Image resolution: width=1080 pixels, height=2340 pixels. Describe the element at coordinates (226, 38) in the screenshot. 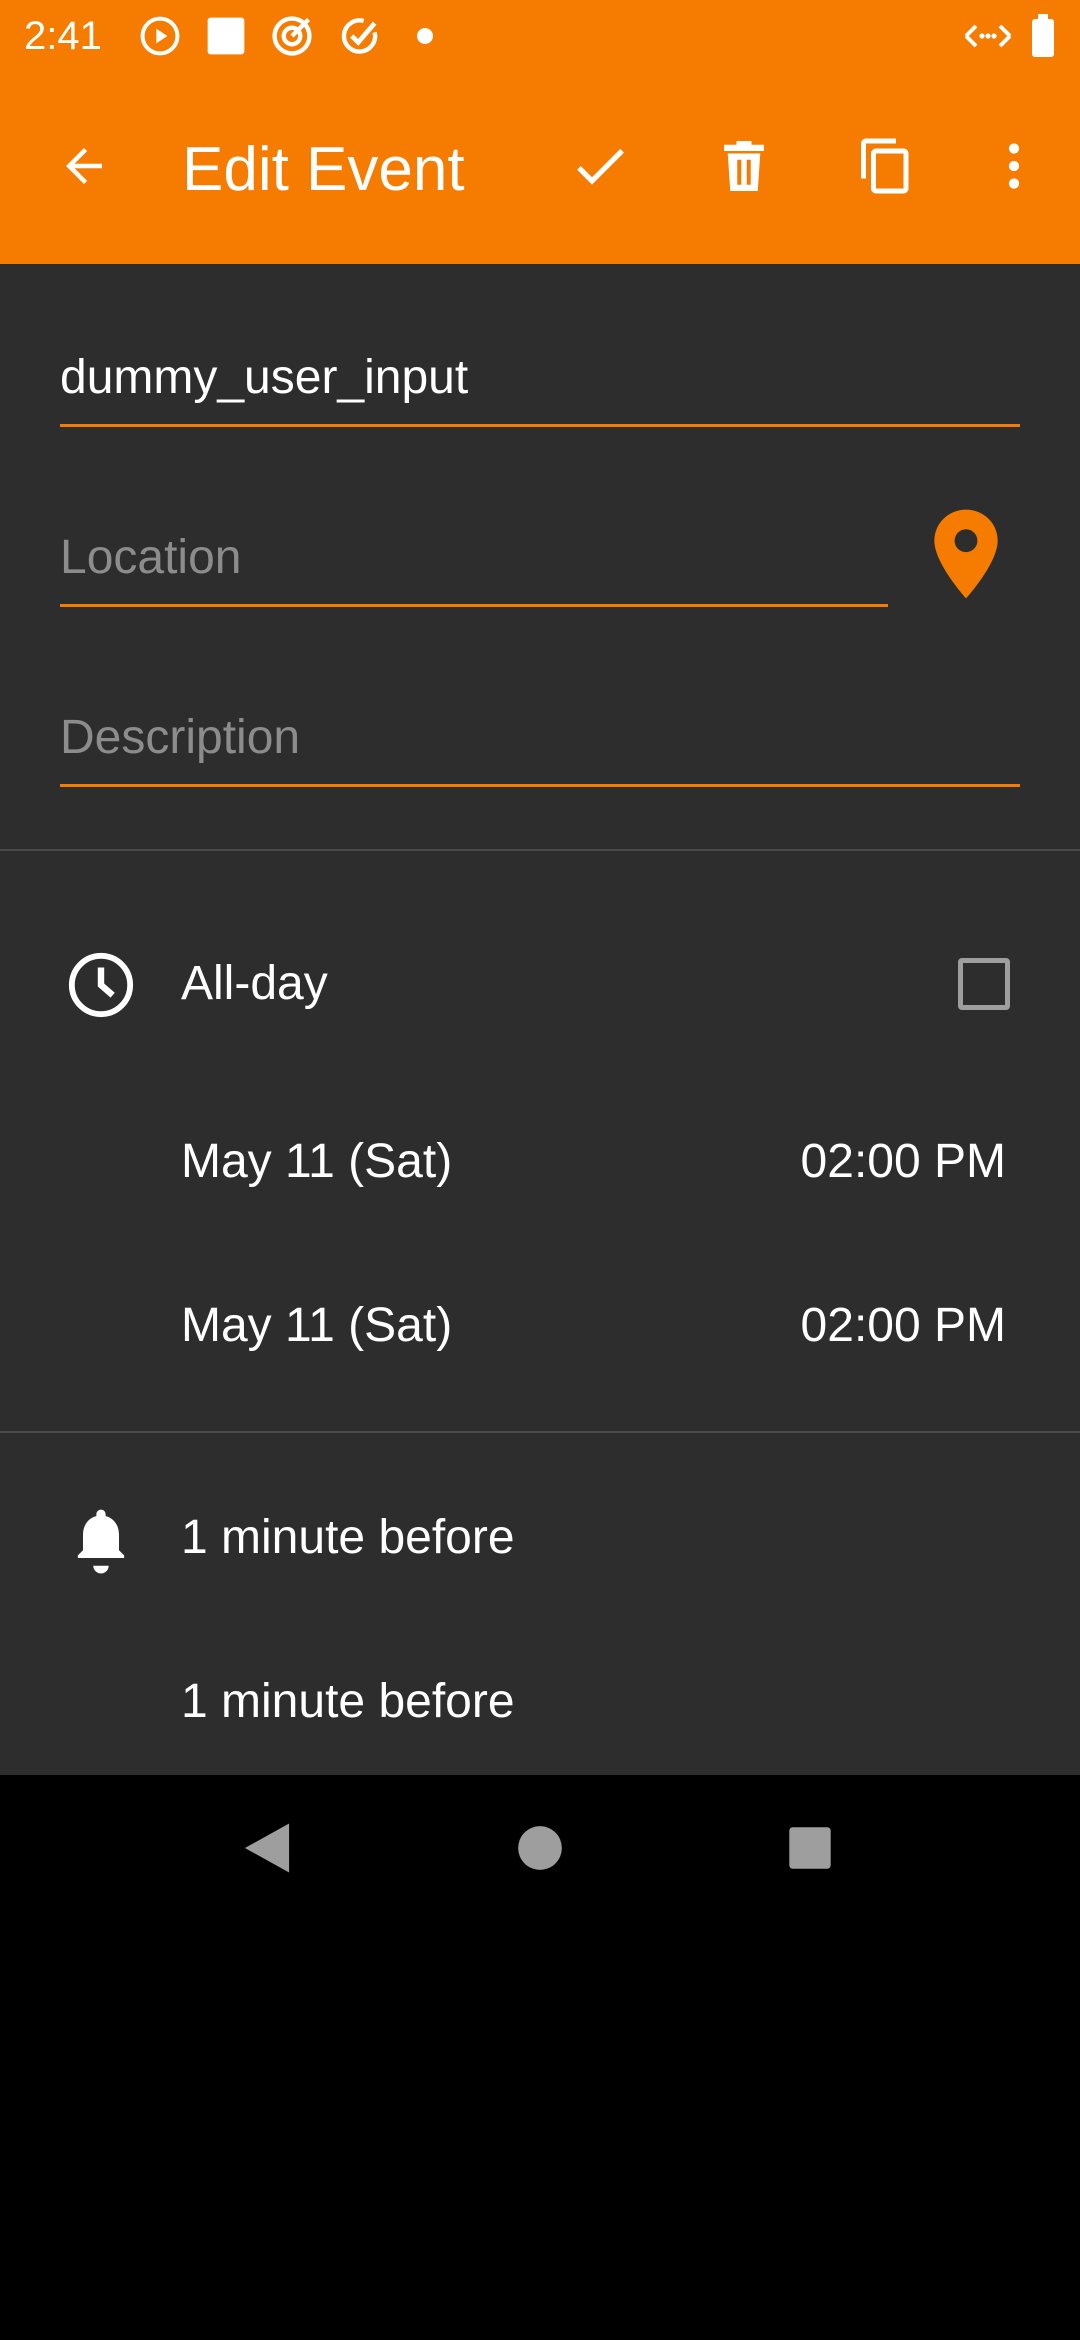

I see `square-icon` at that location.